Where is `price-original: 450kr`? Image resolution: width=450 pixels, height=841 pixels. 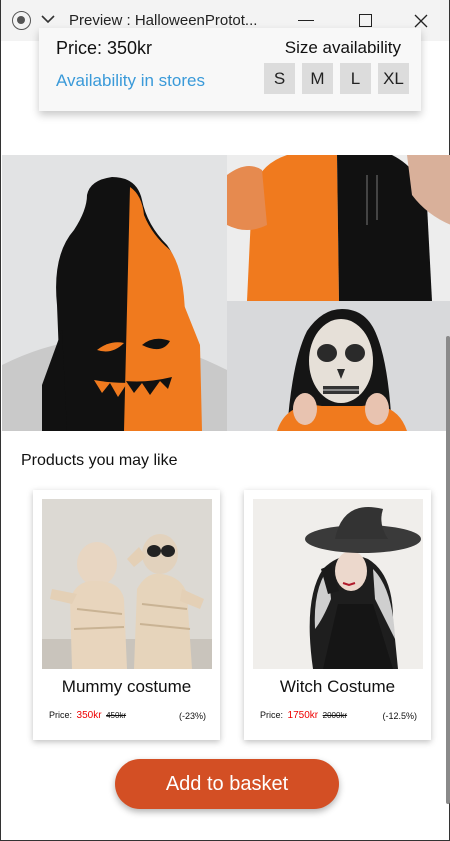
price-original: 450kr is located at coordinates (116, 715).